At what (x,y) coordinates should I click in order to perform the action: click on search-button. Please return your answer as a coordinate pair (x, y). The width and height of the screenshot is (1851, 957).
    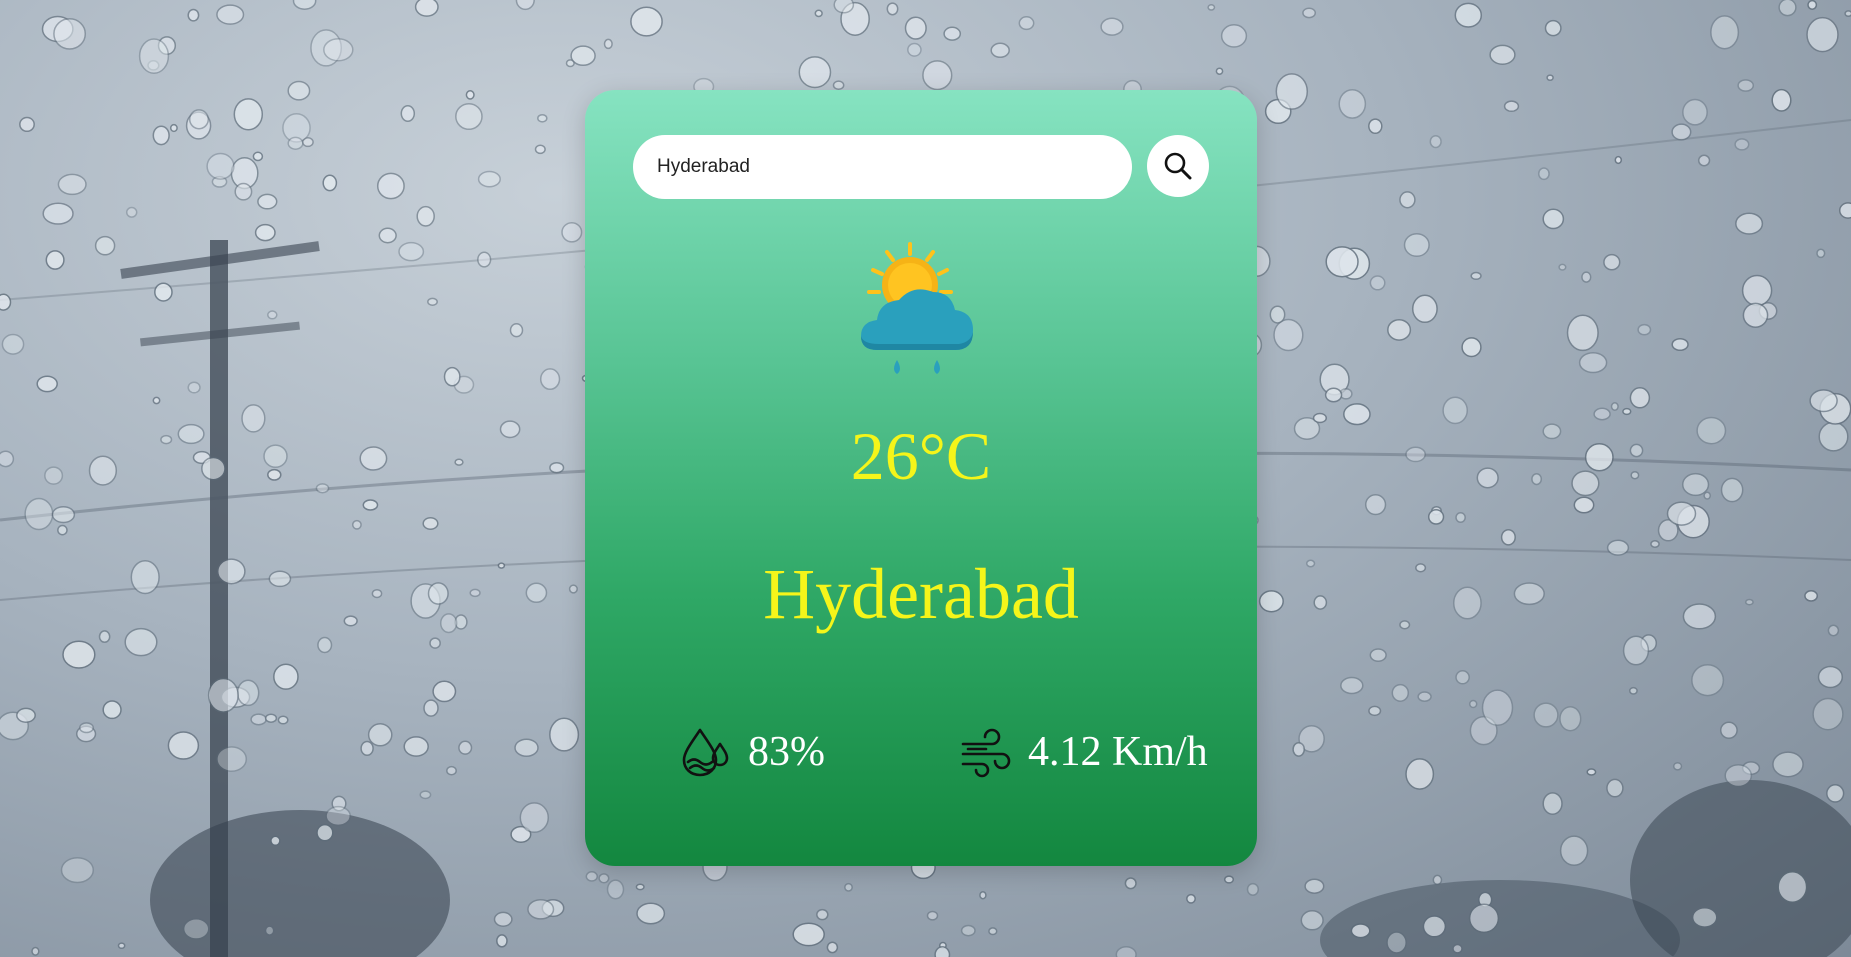
    Looking at the image, I should click on (1178, 166).